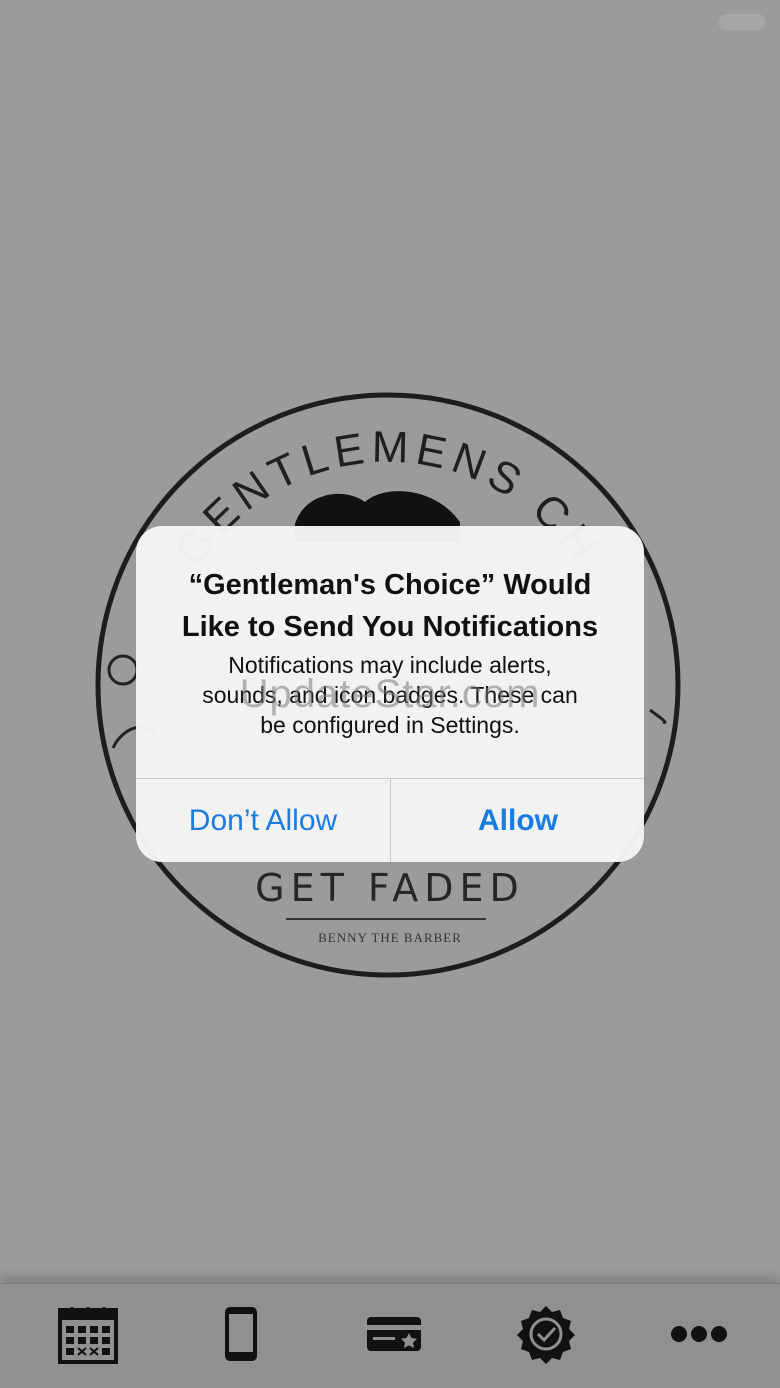 The height and width of the screenshot is (1388, 780). I want to click on phone-icon, so click(241, 1334).